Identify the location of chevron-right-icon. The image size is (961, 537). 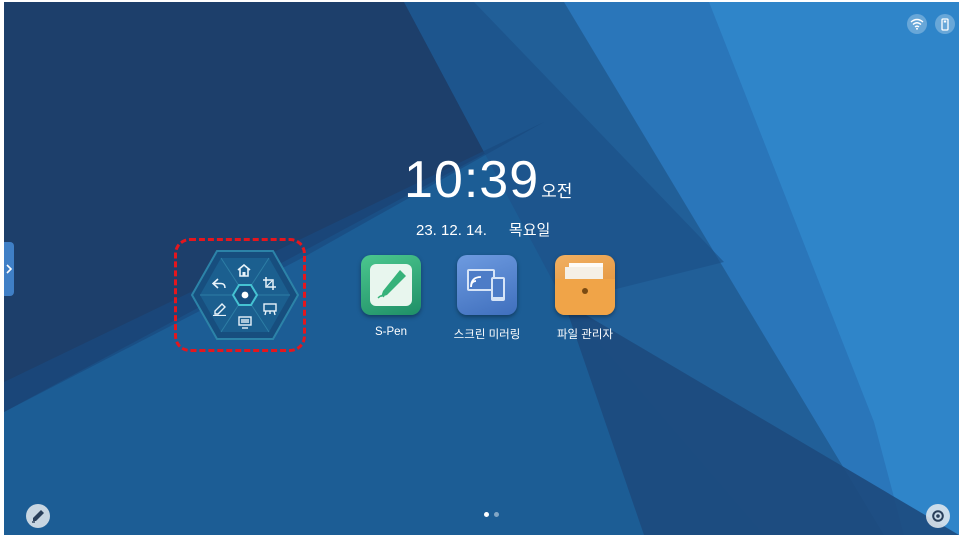
(9, 269).